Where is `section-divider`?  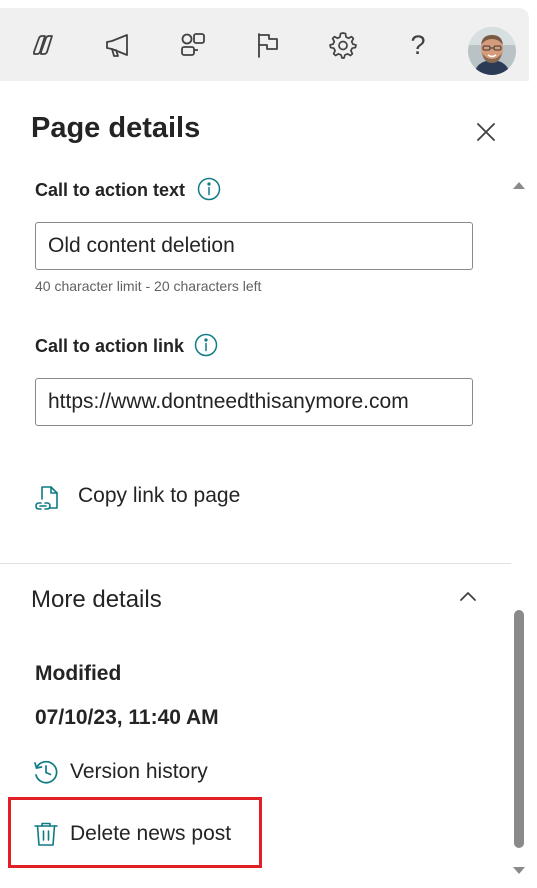
section-divider is located at coordinates (255, 563).